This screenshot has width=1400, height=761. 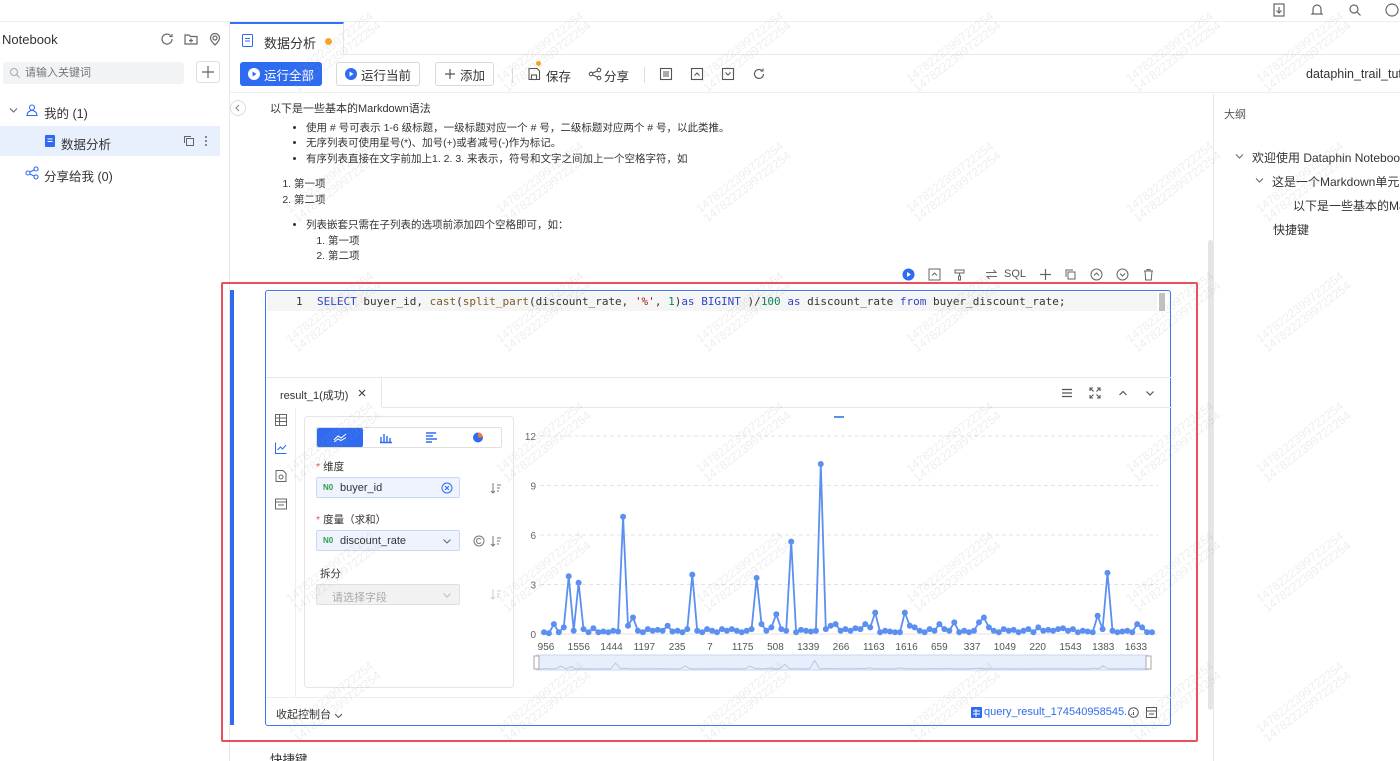 I want to click on tree-item-mine: 我的 (1), so click(x=115, y=110).